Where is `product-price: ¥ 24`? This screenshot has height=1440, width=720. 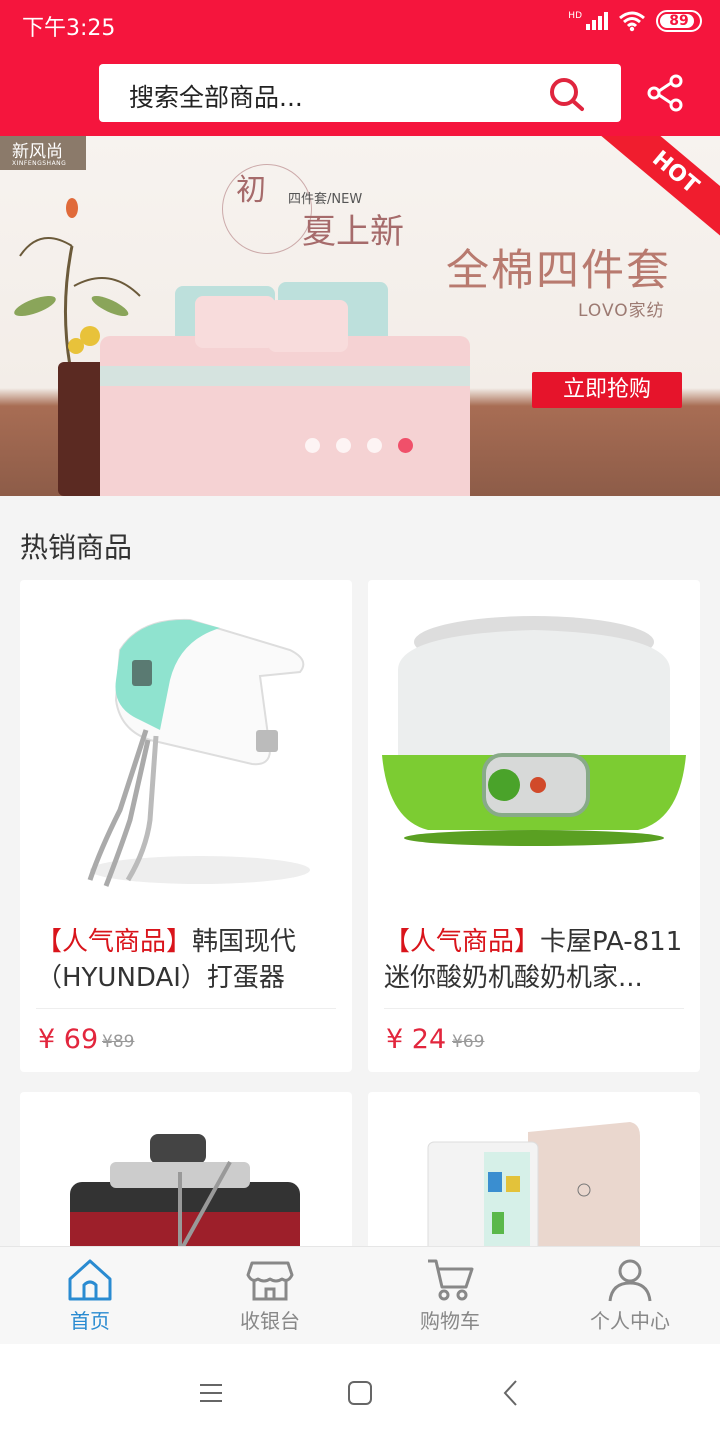 product-price: ¥ 24 is located at coordinates (416, 1039).